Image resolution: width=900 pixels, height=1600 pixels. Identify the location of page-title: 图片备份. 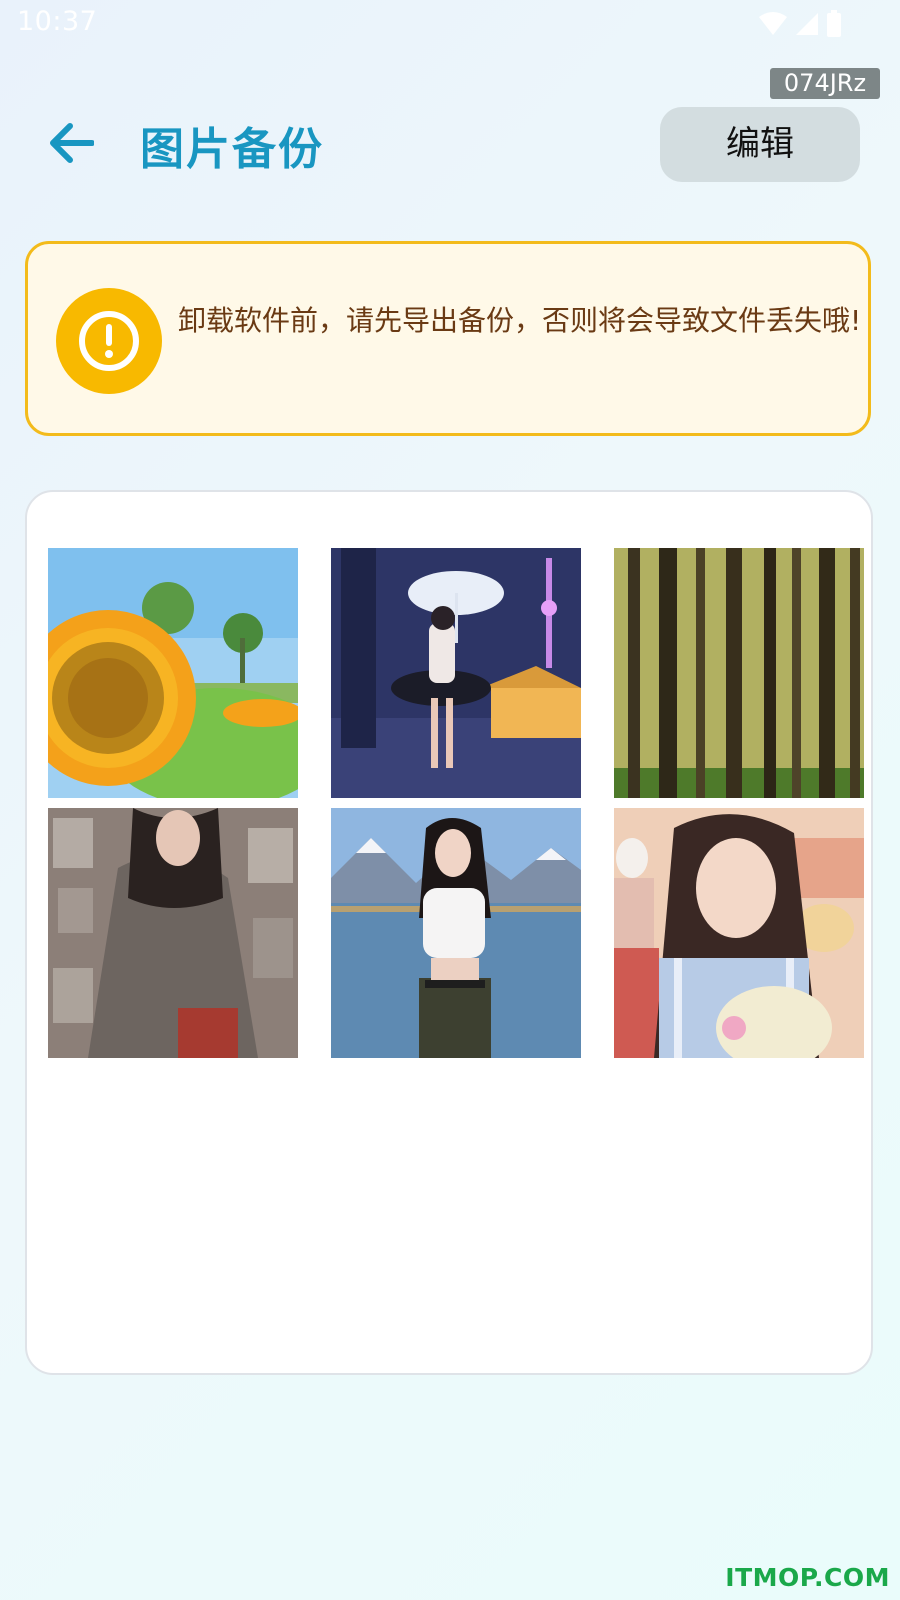
(232, 149).